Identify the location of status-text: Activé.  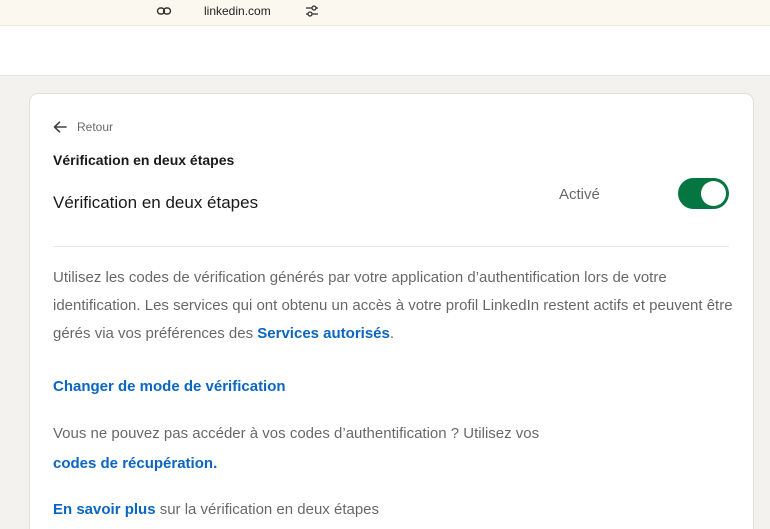
(579, 194).